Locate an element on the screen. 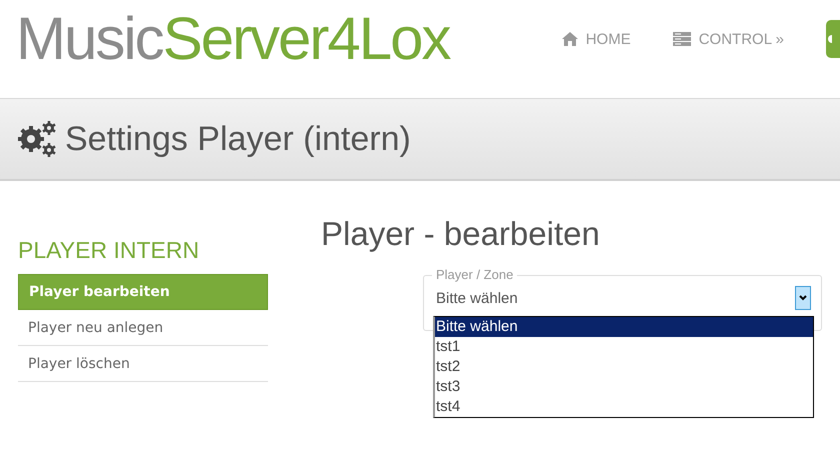 This screenshot has height=450, width=840. dropdown-option: Bitte wählen is located at coordinates (624, 327).